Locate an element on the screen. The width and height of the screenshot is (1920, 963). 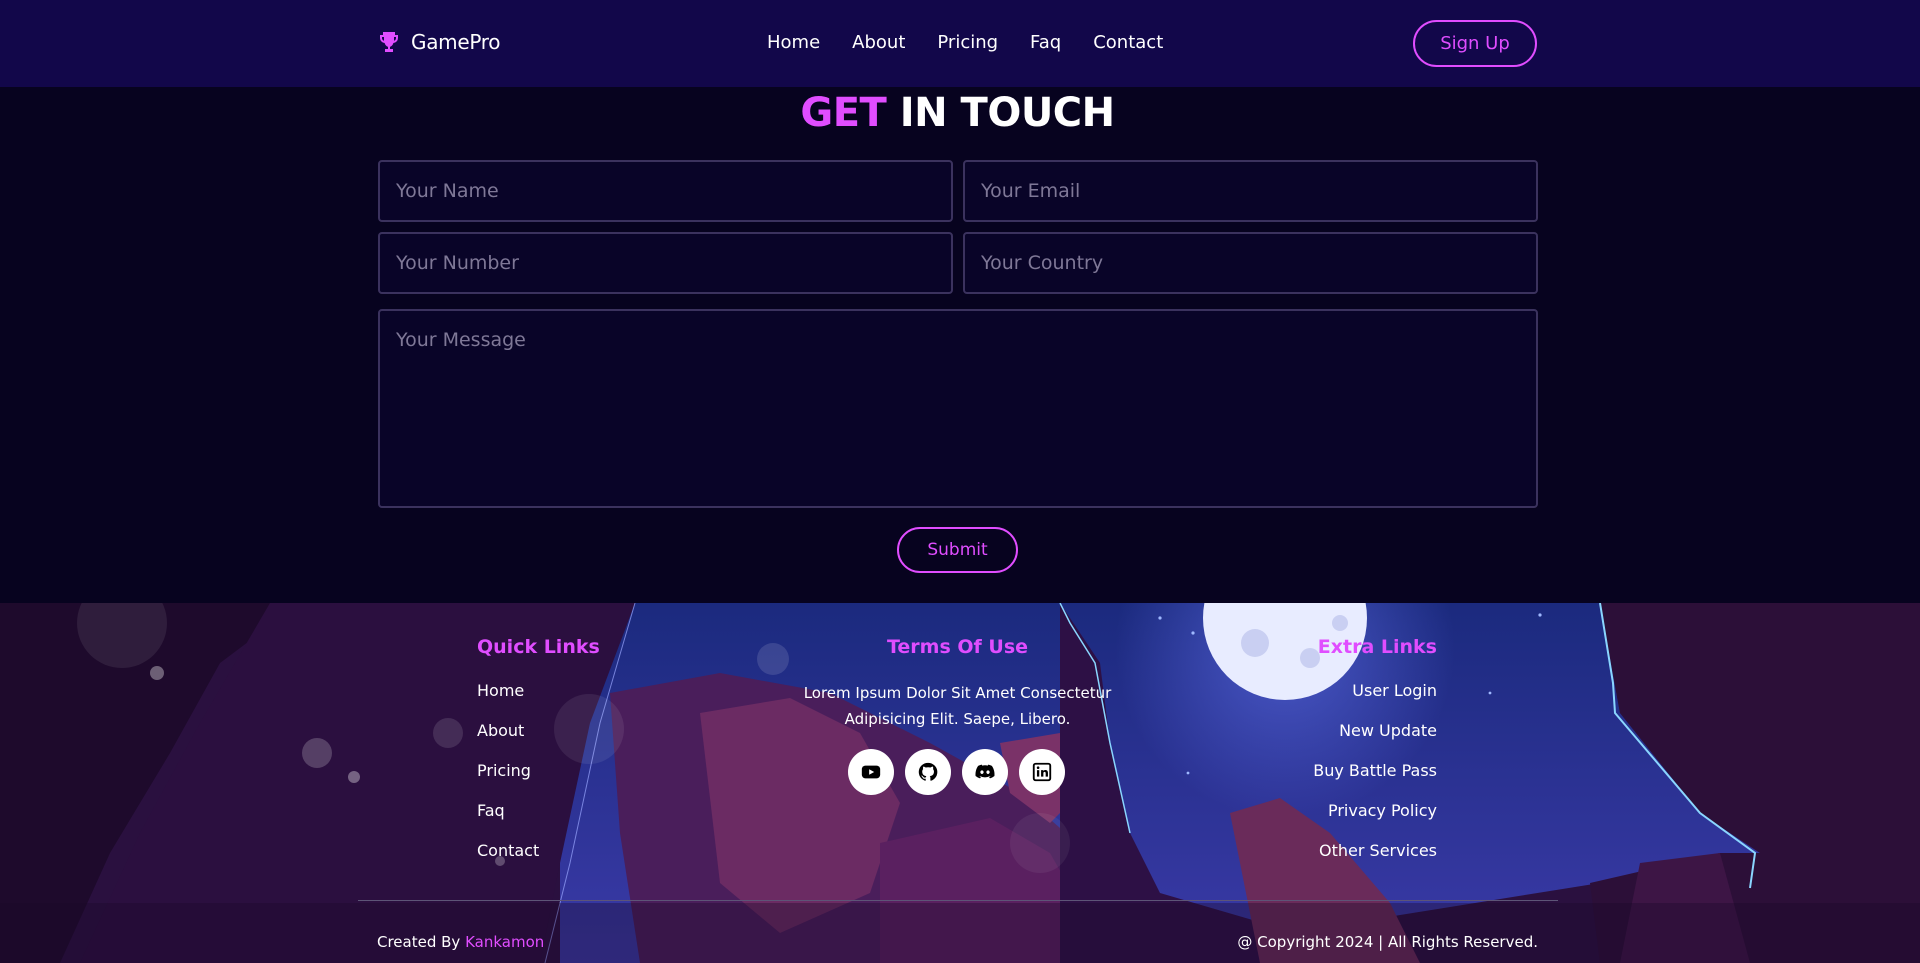
credit: Created By Kankamon is located at coordinates (460, 942).